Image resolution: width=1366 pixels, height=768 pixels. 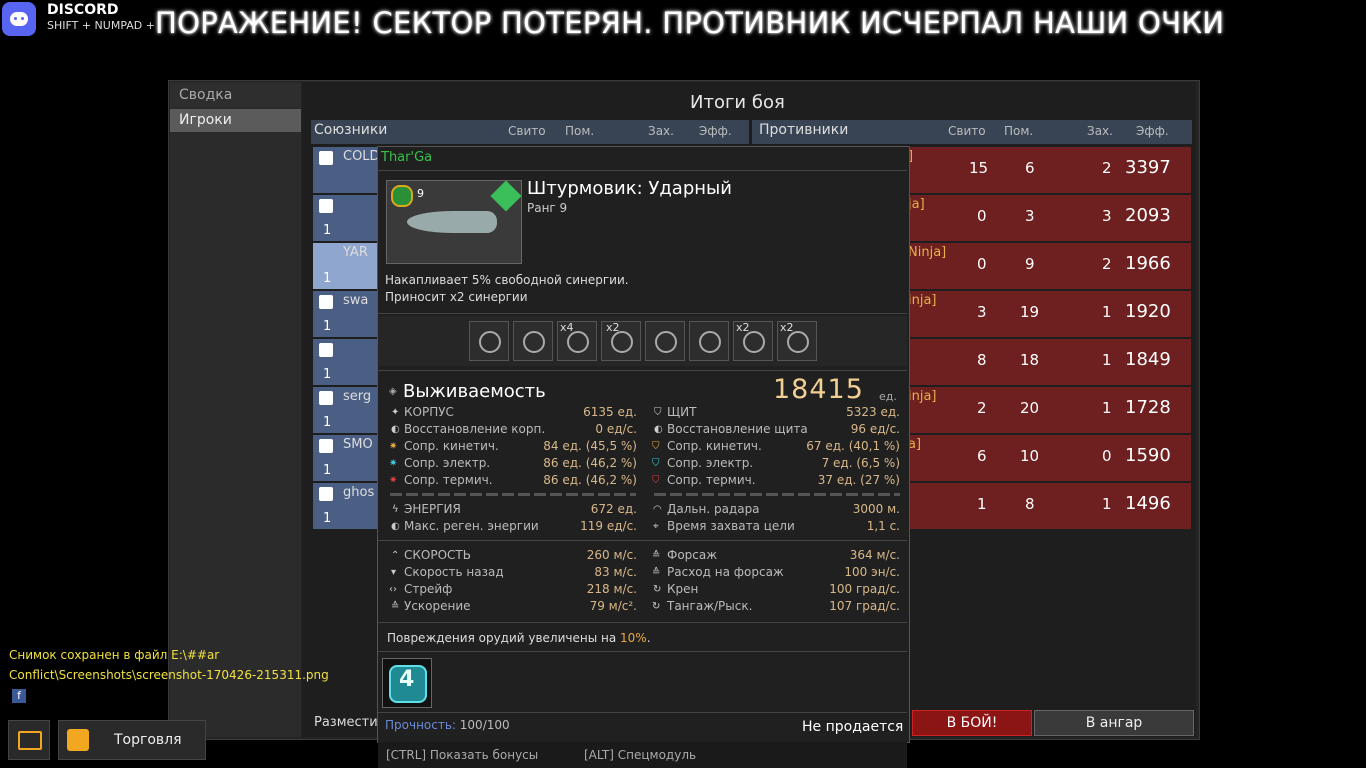 I want to click on stat-value: 84 ед. (45,5 %), so click(x=590, y=446).